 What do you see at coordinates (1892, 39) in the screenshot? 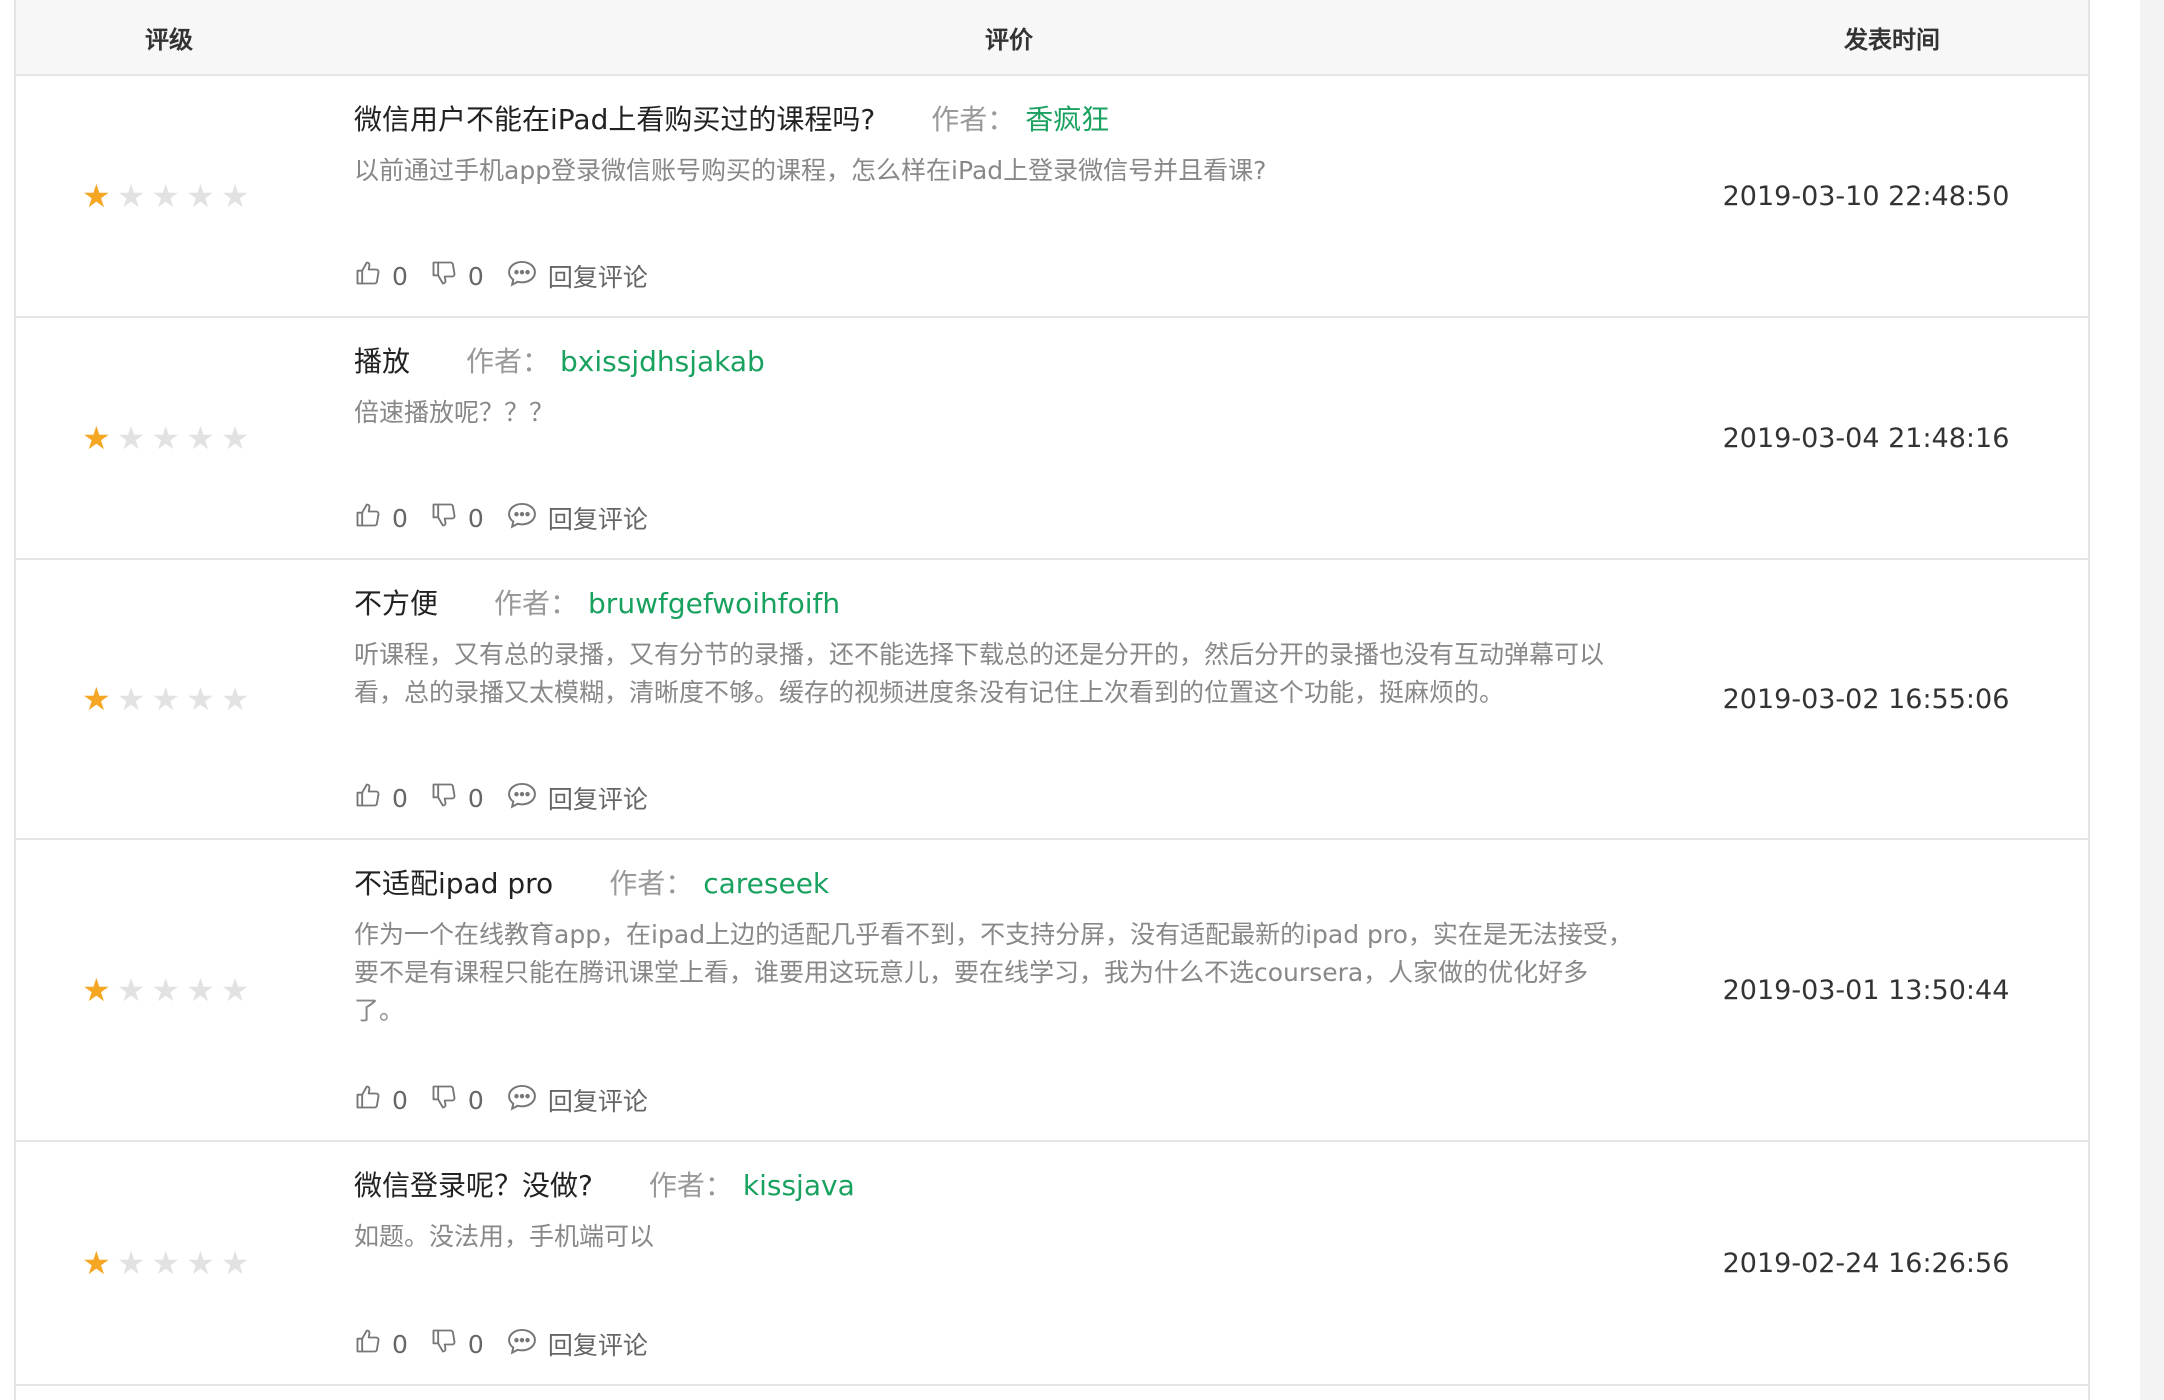
I see `header-time: 发表时间` at bounding box center [1892, 39].